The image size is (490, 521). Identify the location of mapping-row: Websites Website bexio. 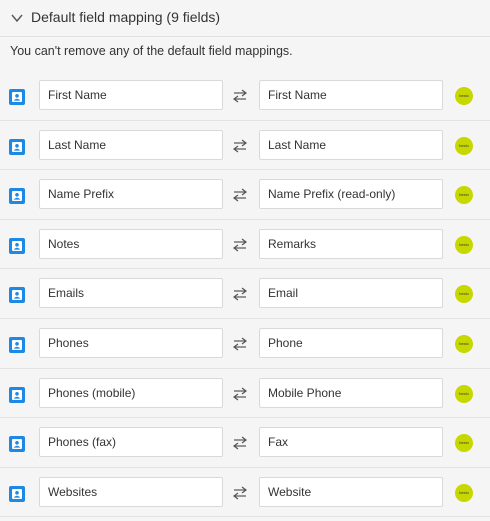
(245, 493).